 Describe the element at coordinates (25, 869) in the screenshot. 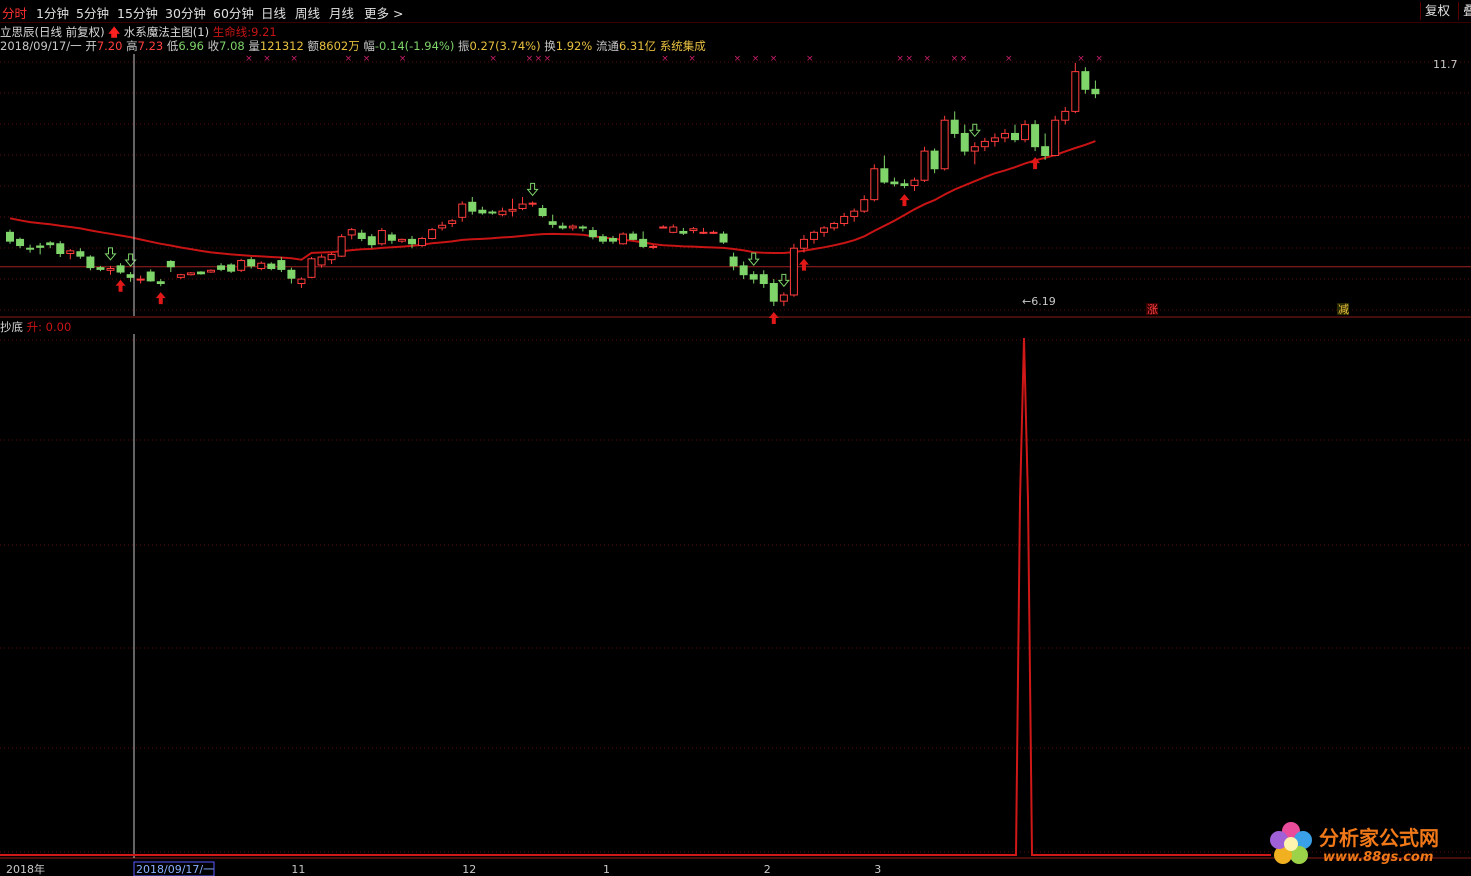

I see `x-axis-label: 2018年` at that location.